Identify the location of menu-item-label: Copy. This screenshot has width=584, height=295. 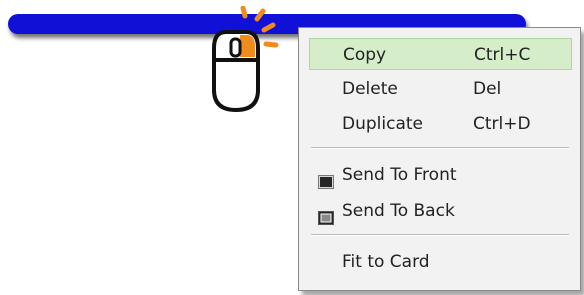
(365, 55).